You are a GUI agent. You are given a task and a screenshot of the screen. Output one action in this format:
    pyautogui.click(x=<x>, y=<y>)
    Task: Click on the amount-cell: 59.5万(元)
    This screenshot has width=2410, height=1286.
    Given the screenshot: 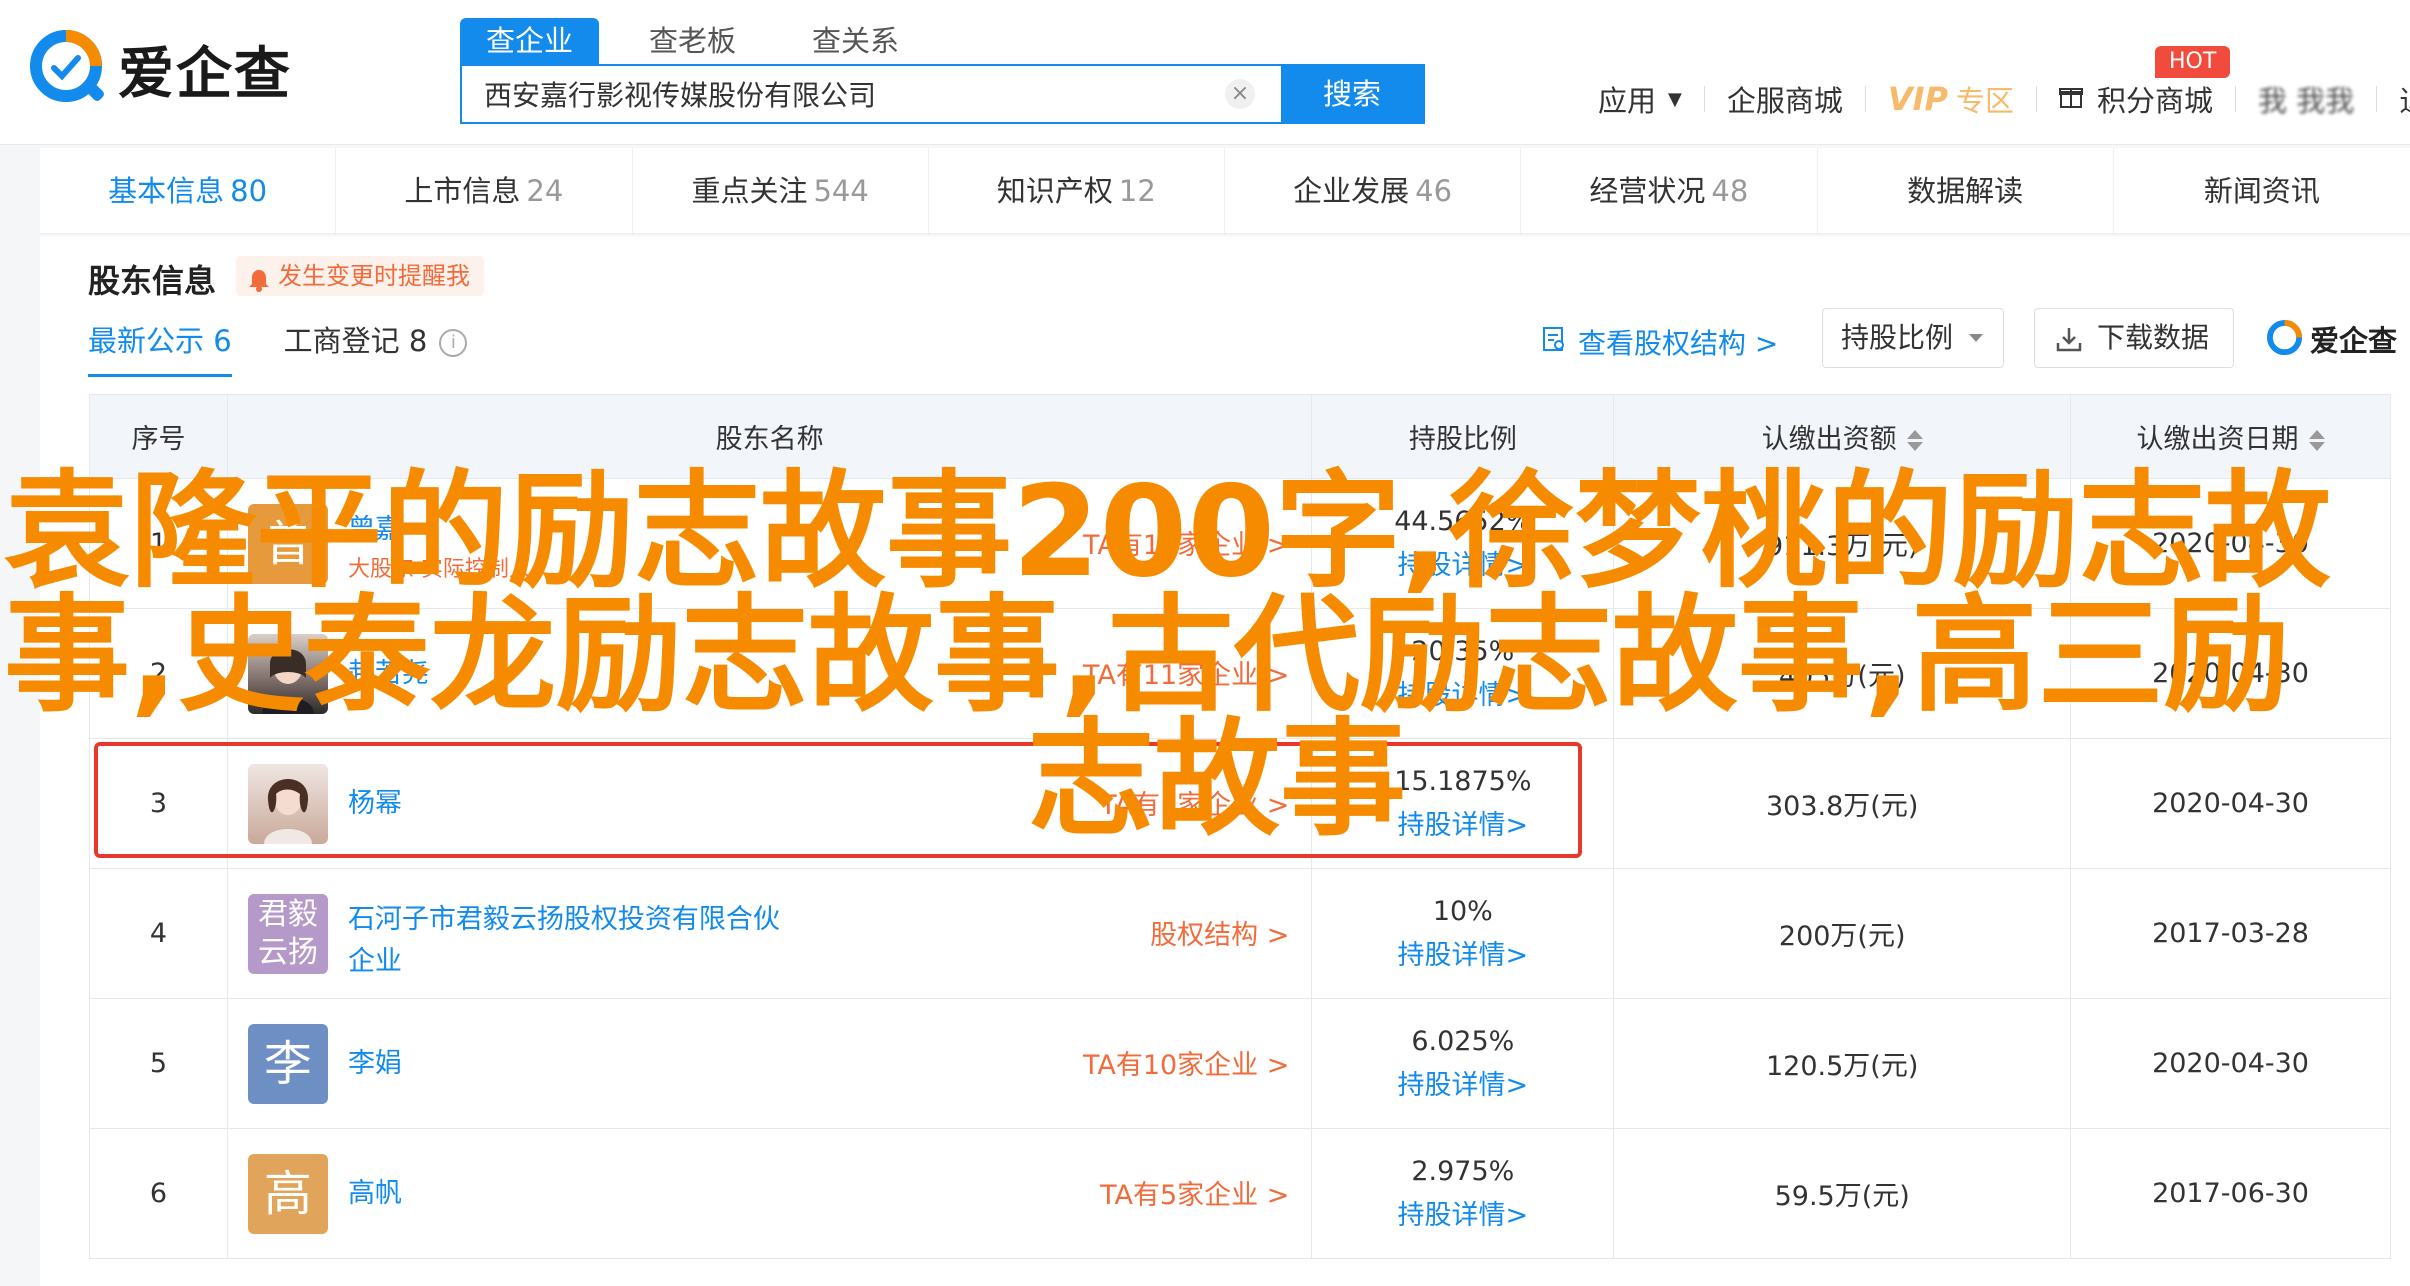 What is the action you would take?
    pyautogui.click(x=1842, y=1193)
    